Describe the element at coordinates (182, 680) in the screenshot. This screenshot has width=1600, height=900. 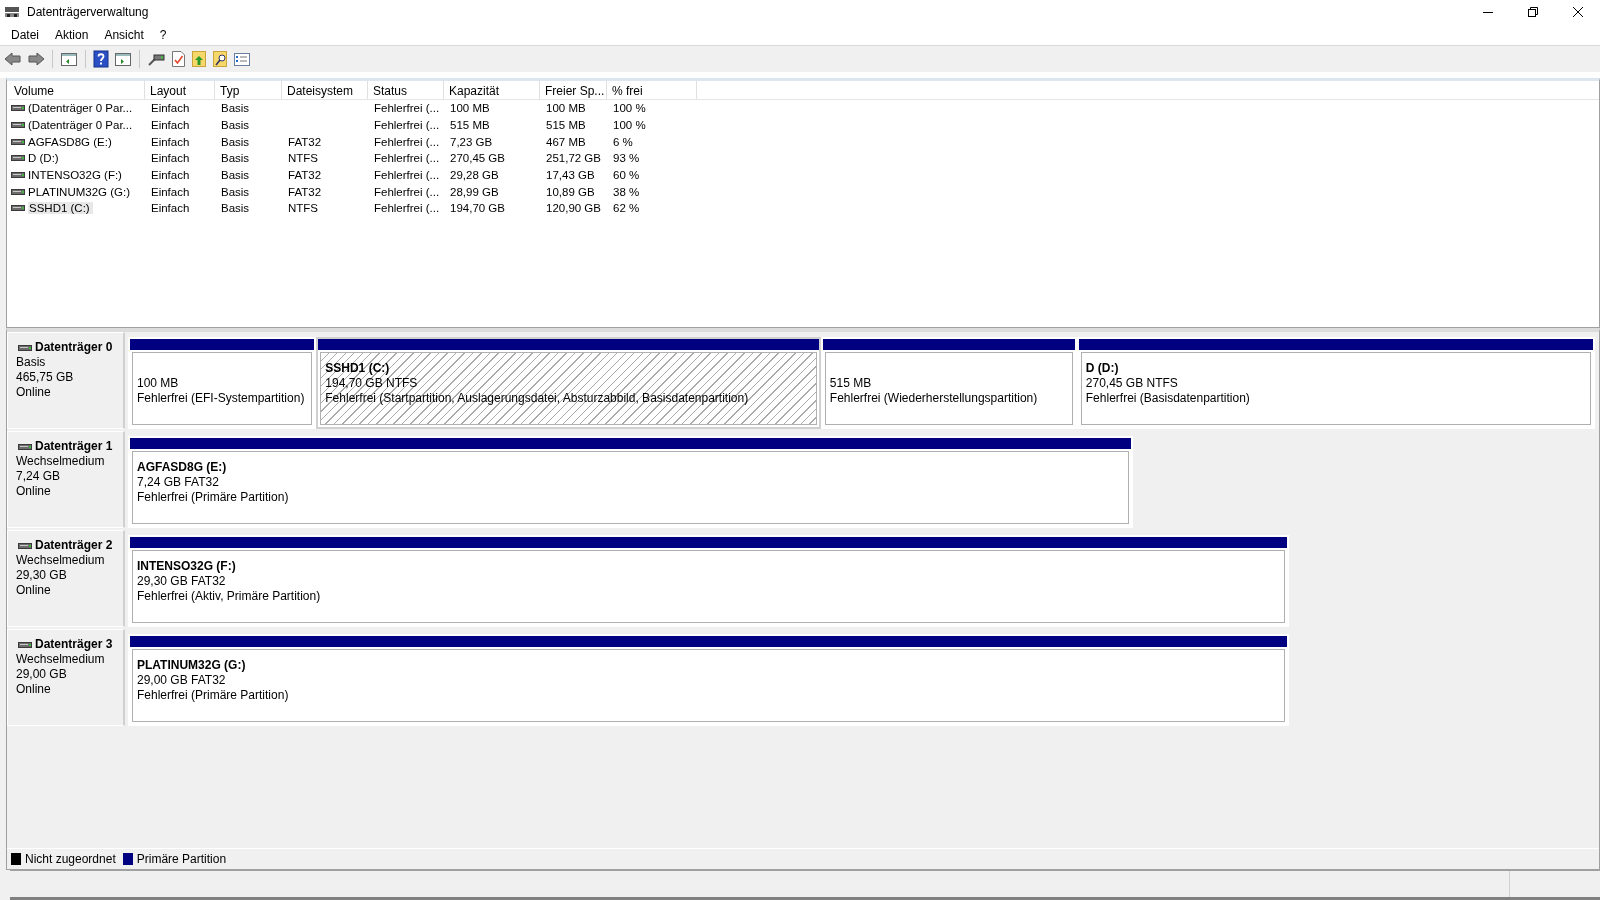
I see `partition-size: 29,00 GB FAT32` at that location.